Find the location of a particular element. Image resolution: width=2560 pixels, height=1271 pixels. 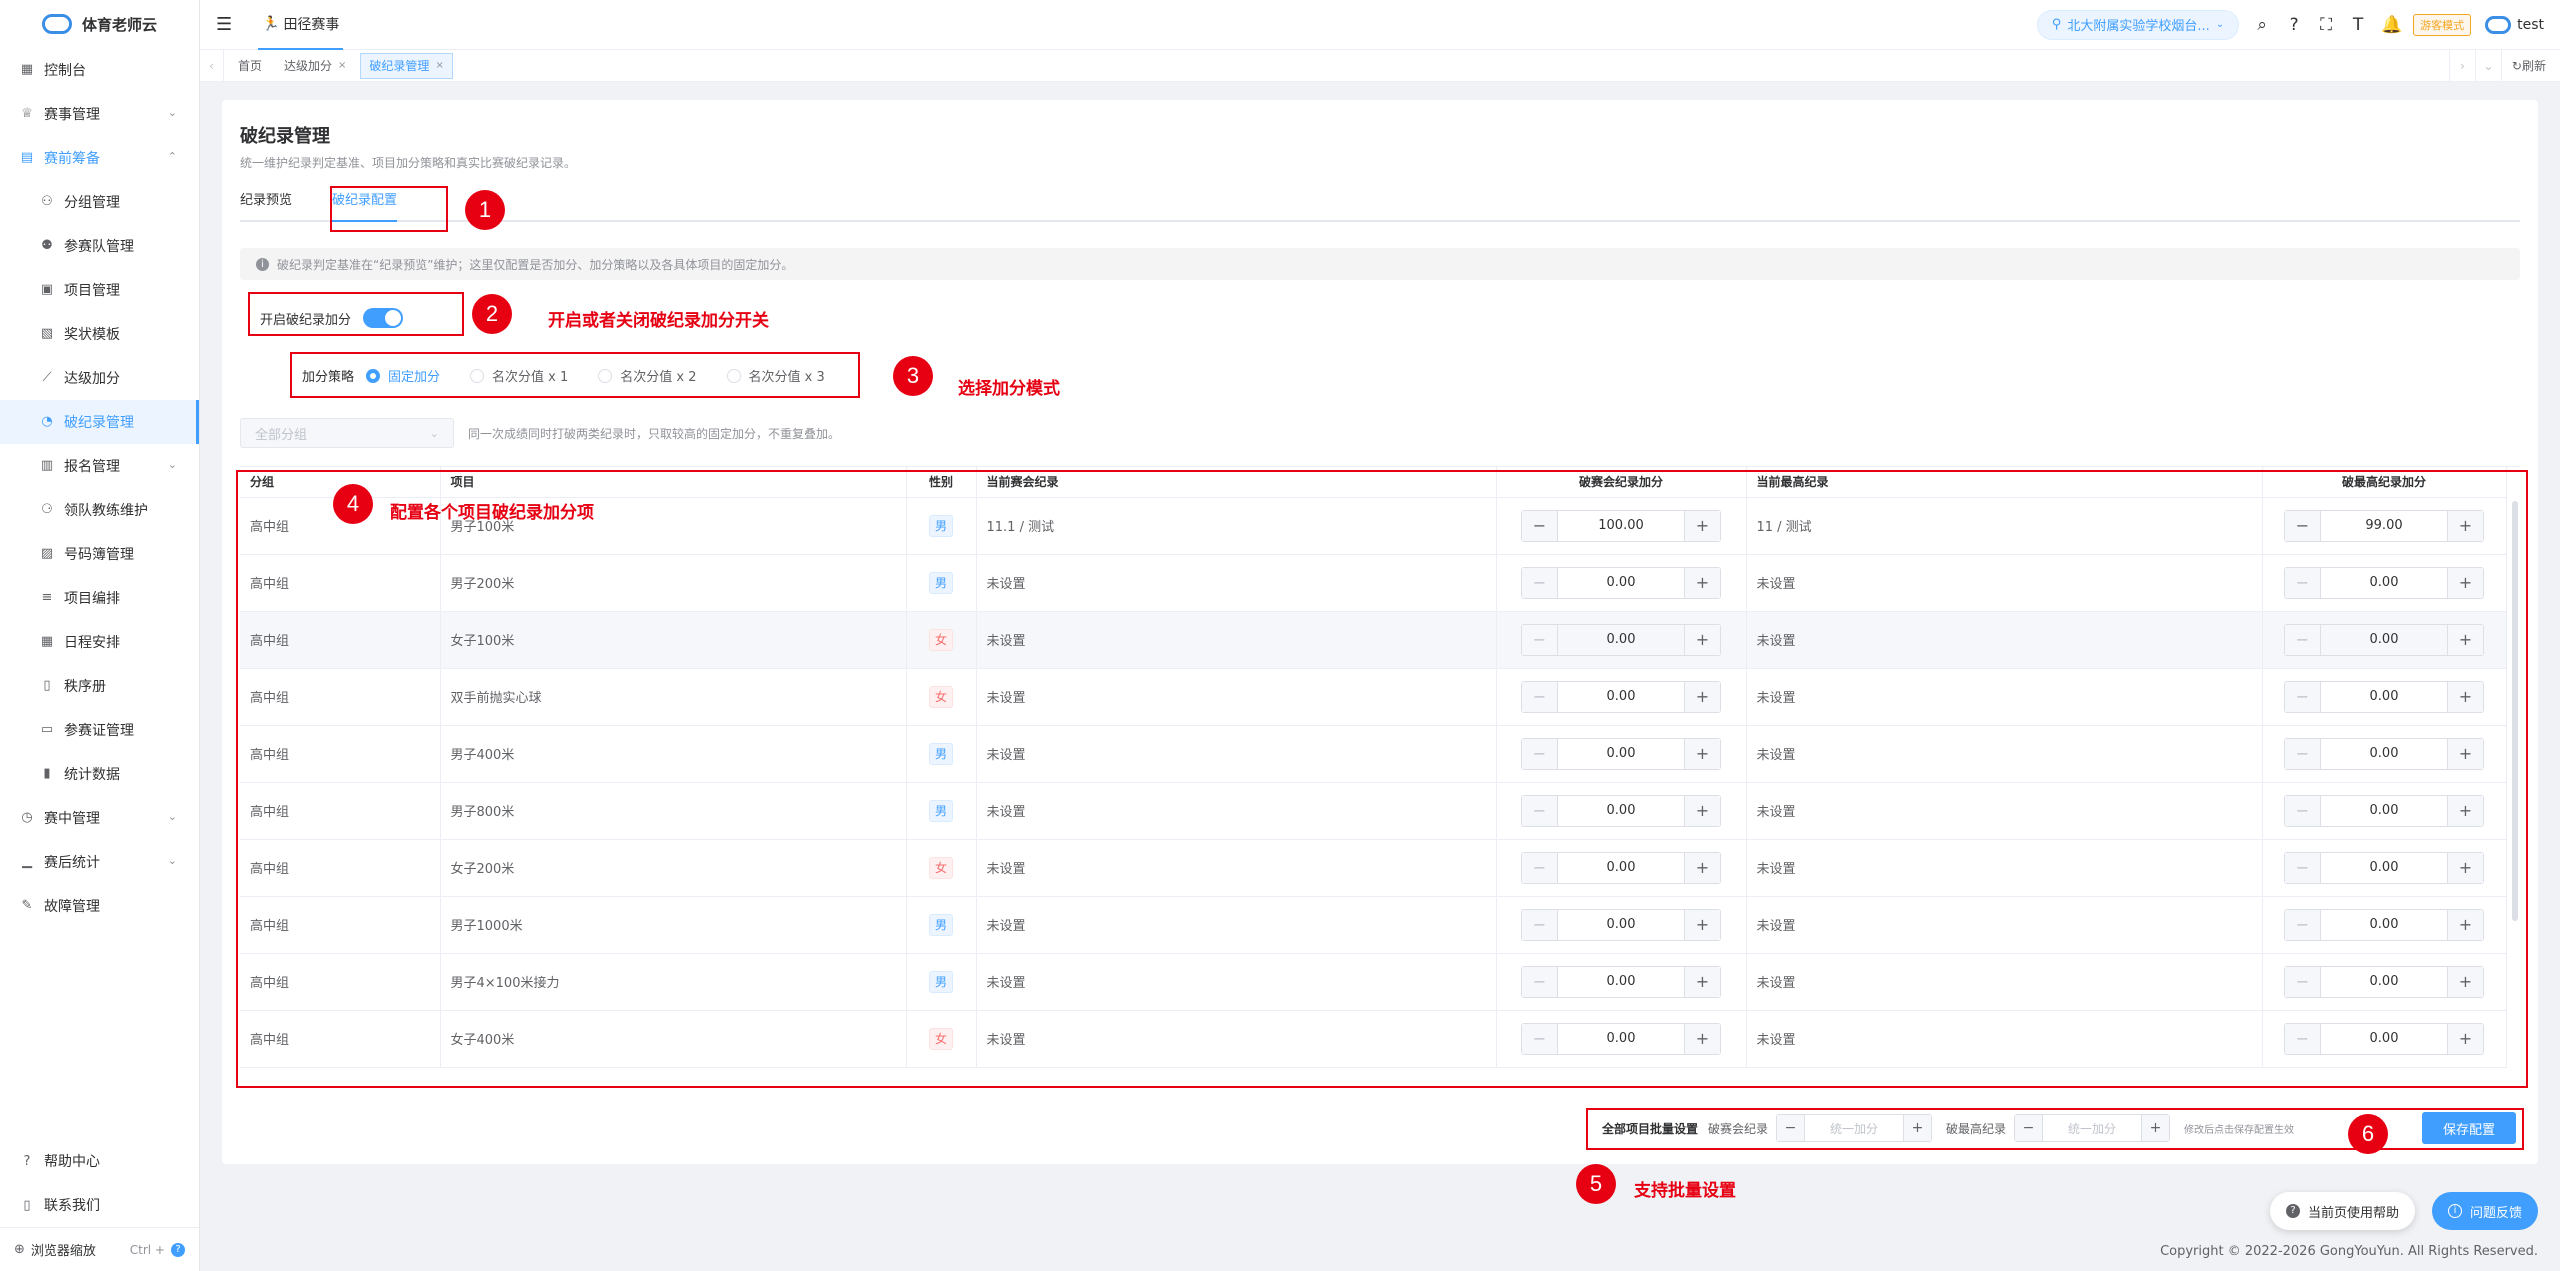

clipboard-icon: ▣ is located at coordinates (47, 289).